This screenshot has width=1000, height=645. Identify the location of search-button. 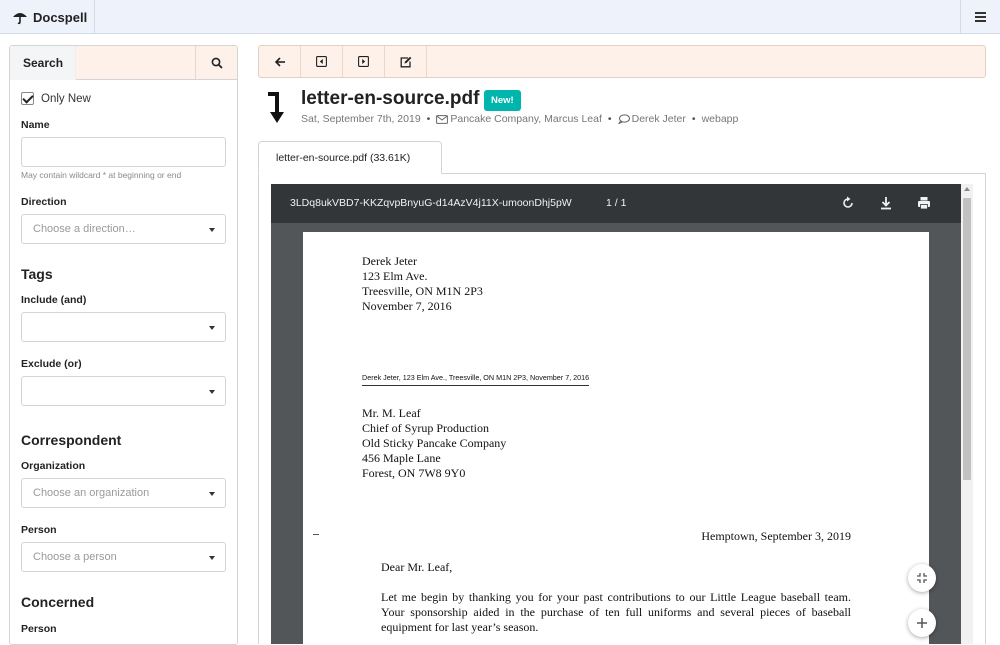
(216, 62).